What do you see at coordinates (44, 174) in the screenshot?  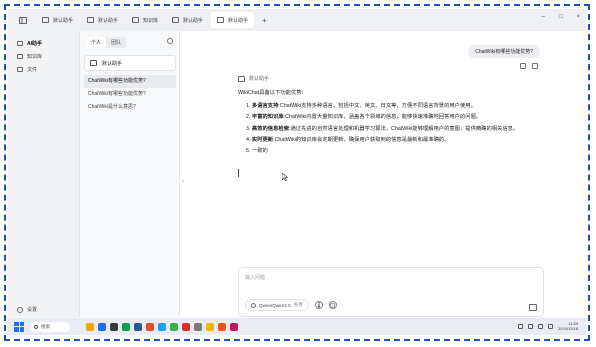 I see `sidebar: AI助手知识库文件 设置` at bounding box center [44, 174].